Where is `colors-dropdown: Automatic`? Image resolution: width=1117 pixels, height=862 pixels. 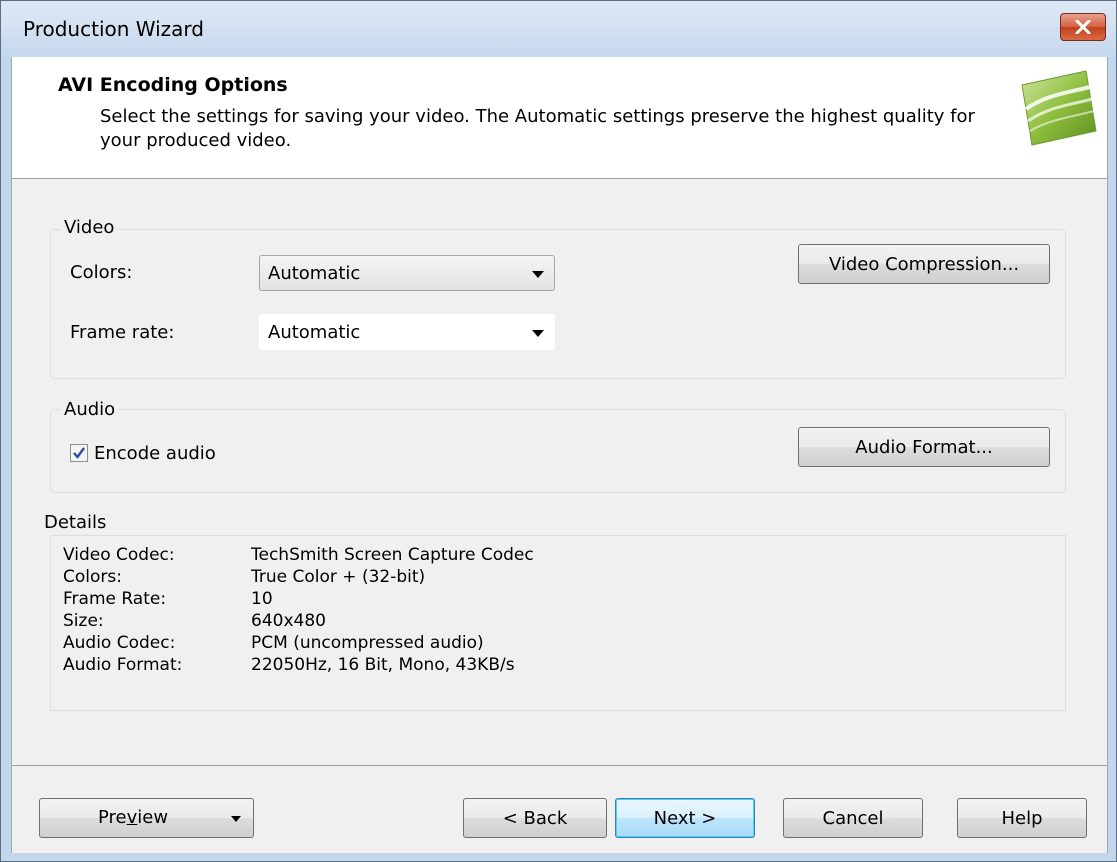
colors-dropdown: Automatic is located at coordinates (407, 273).